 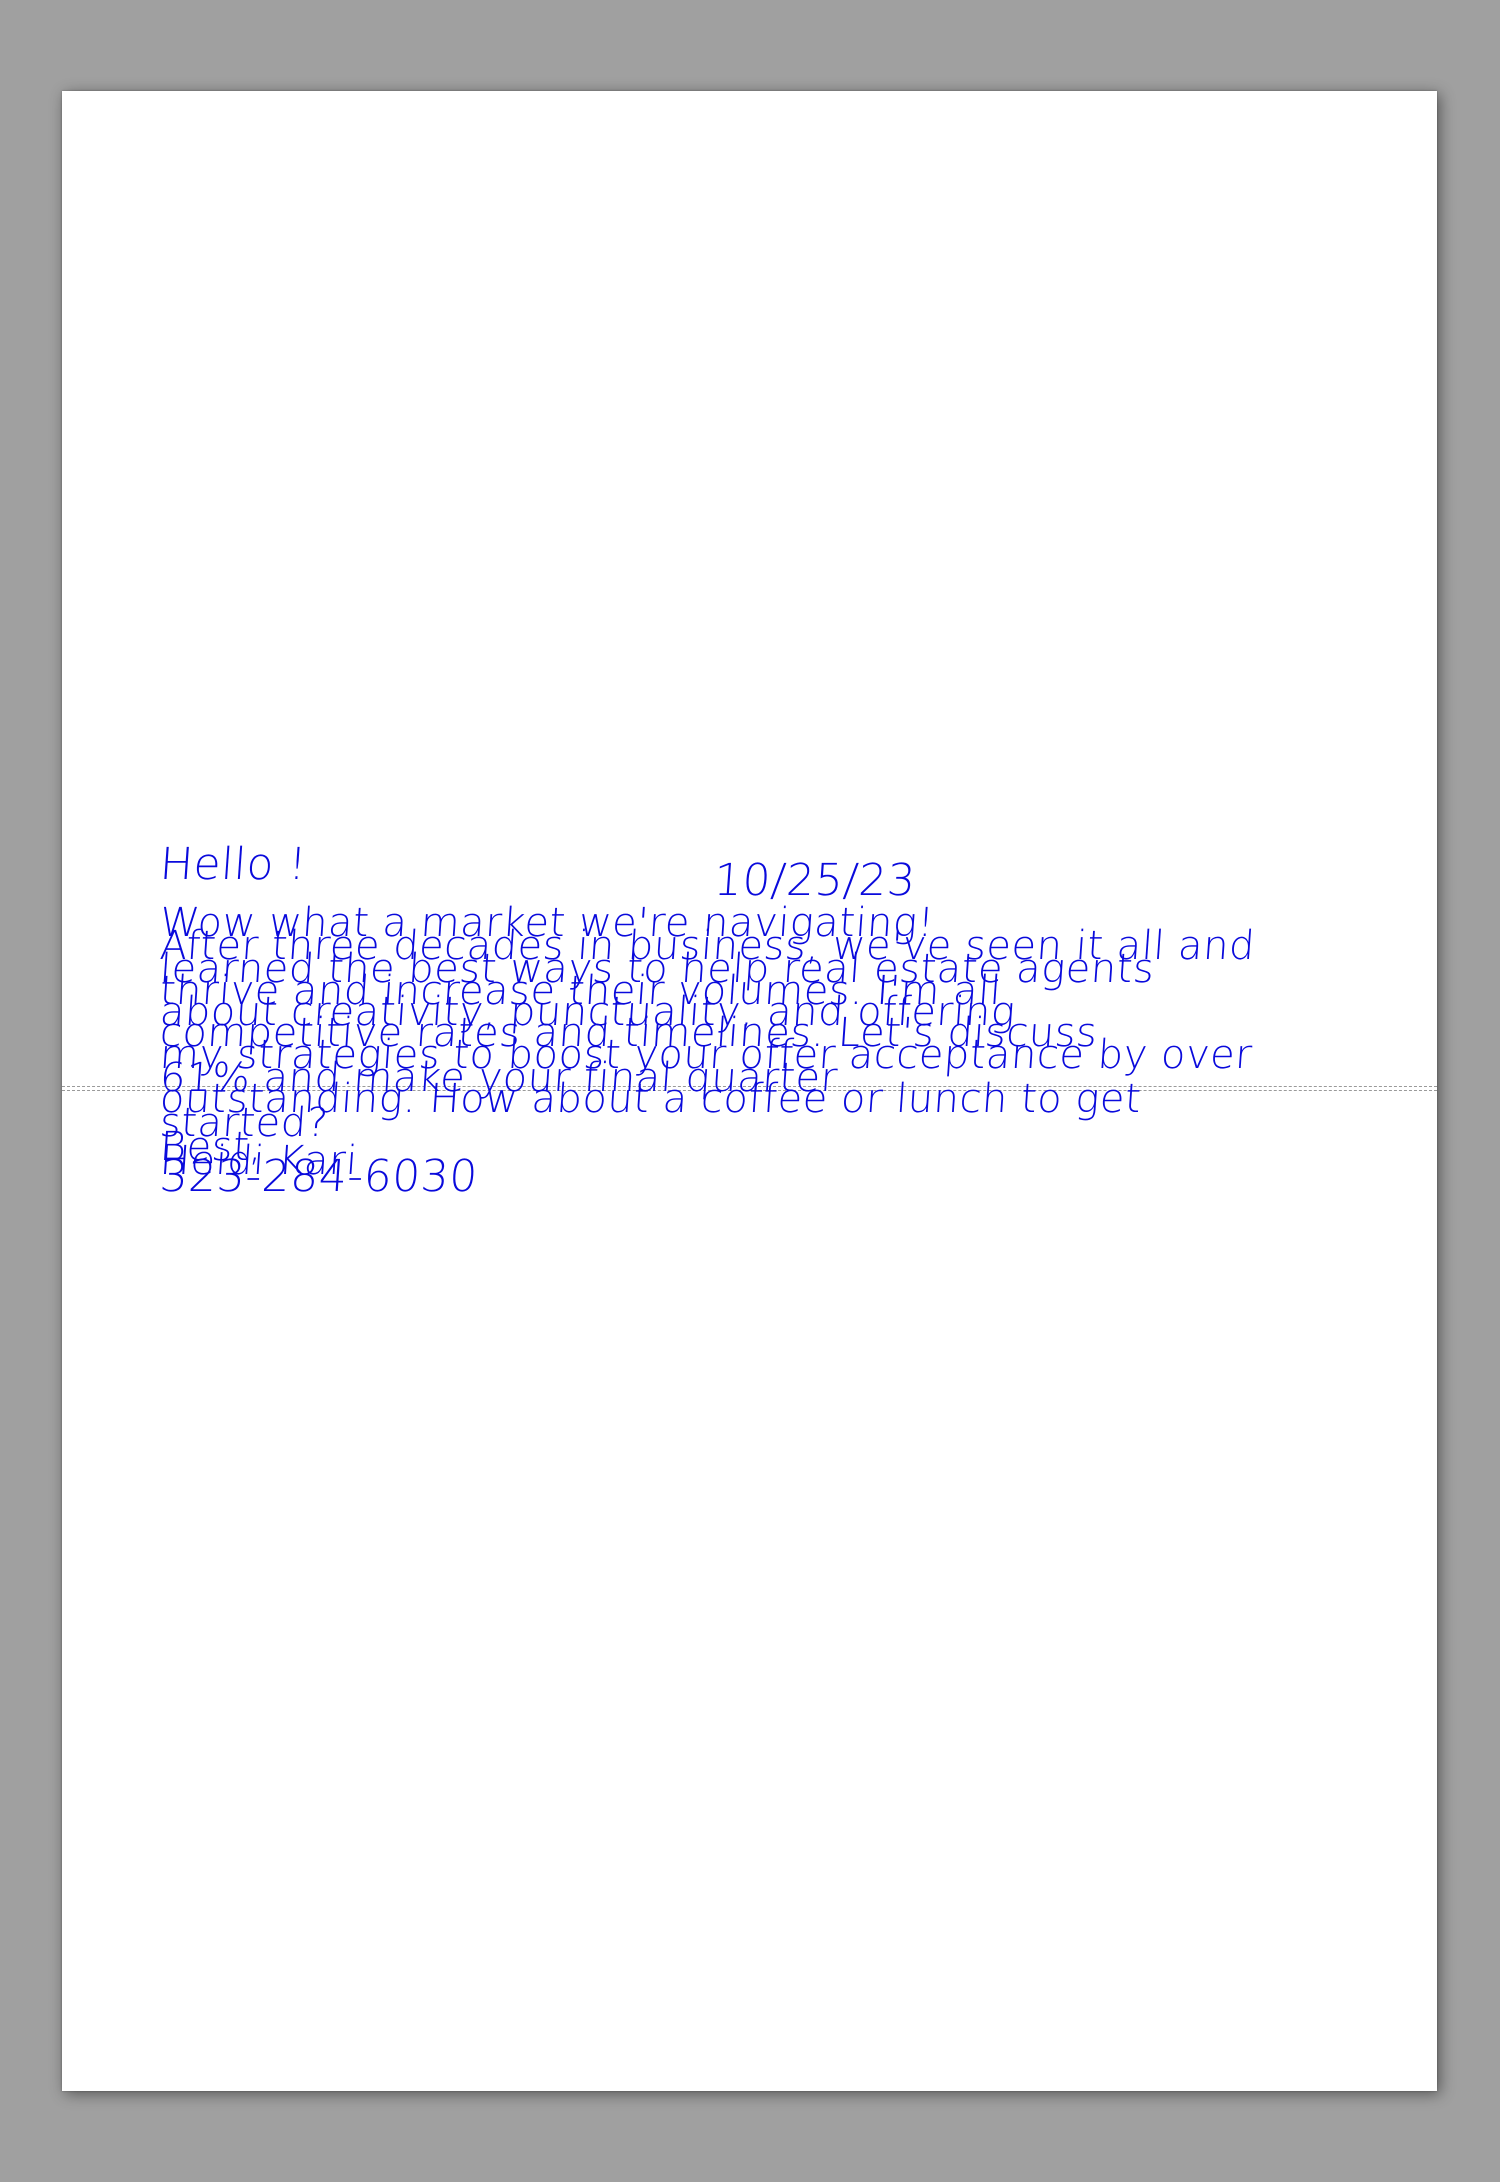 What do you see at coordinates (233, 864) in the screenshot?
I see `greeting: Hello !` at bounding box center [233, 864].